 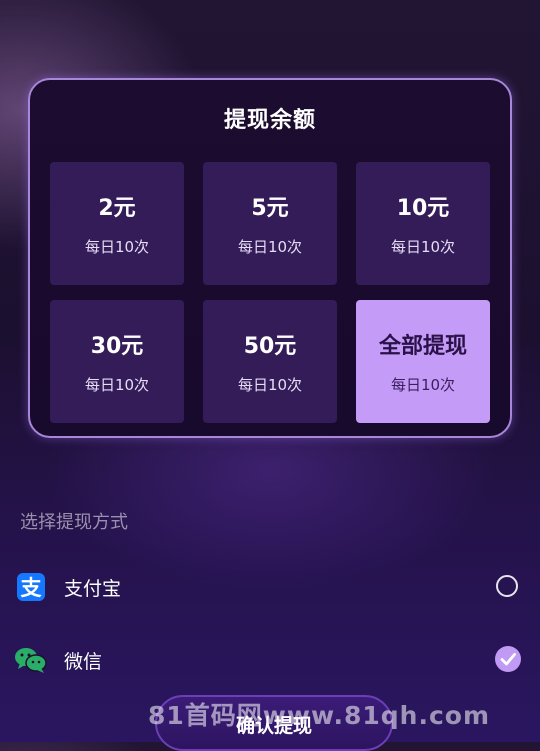 What do you see at coordinates (423, 208) in the screenshot?
I see `amount-label: 10元` at bounding box center [423, 208].